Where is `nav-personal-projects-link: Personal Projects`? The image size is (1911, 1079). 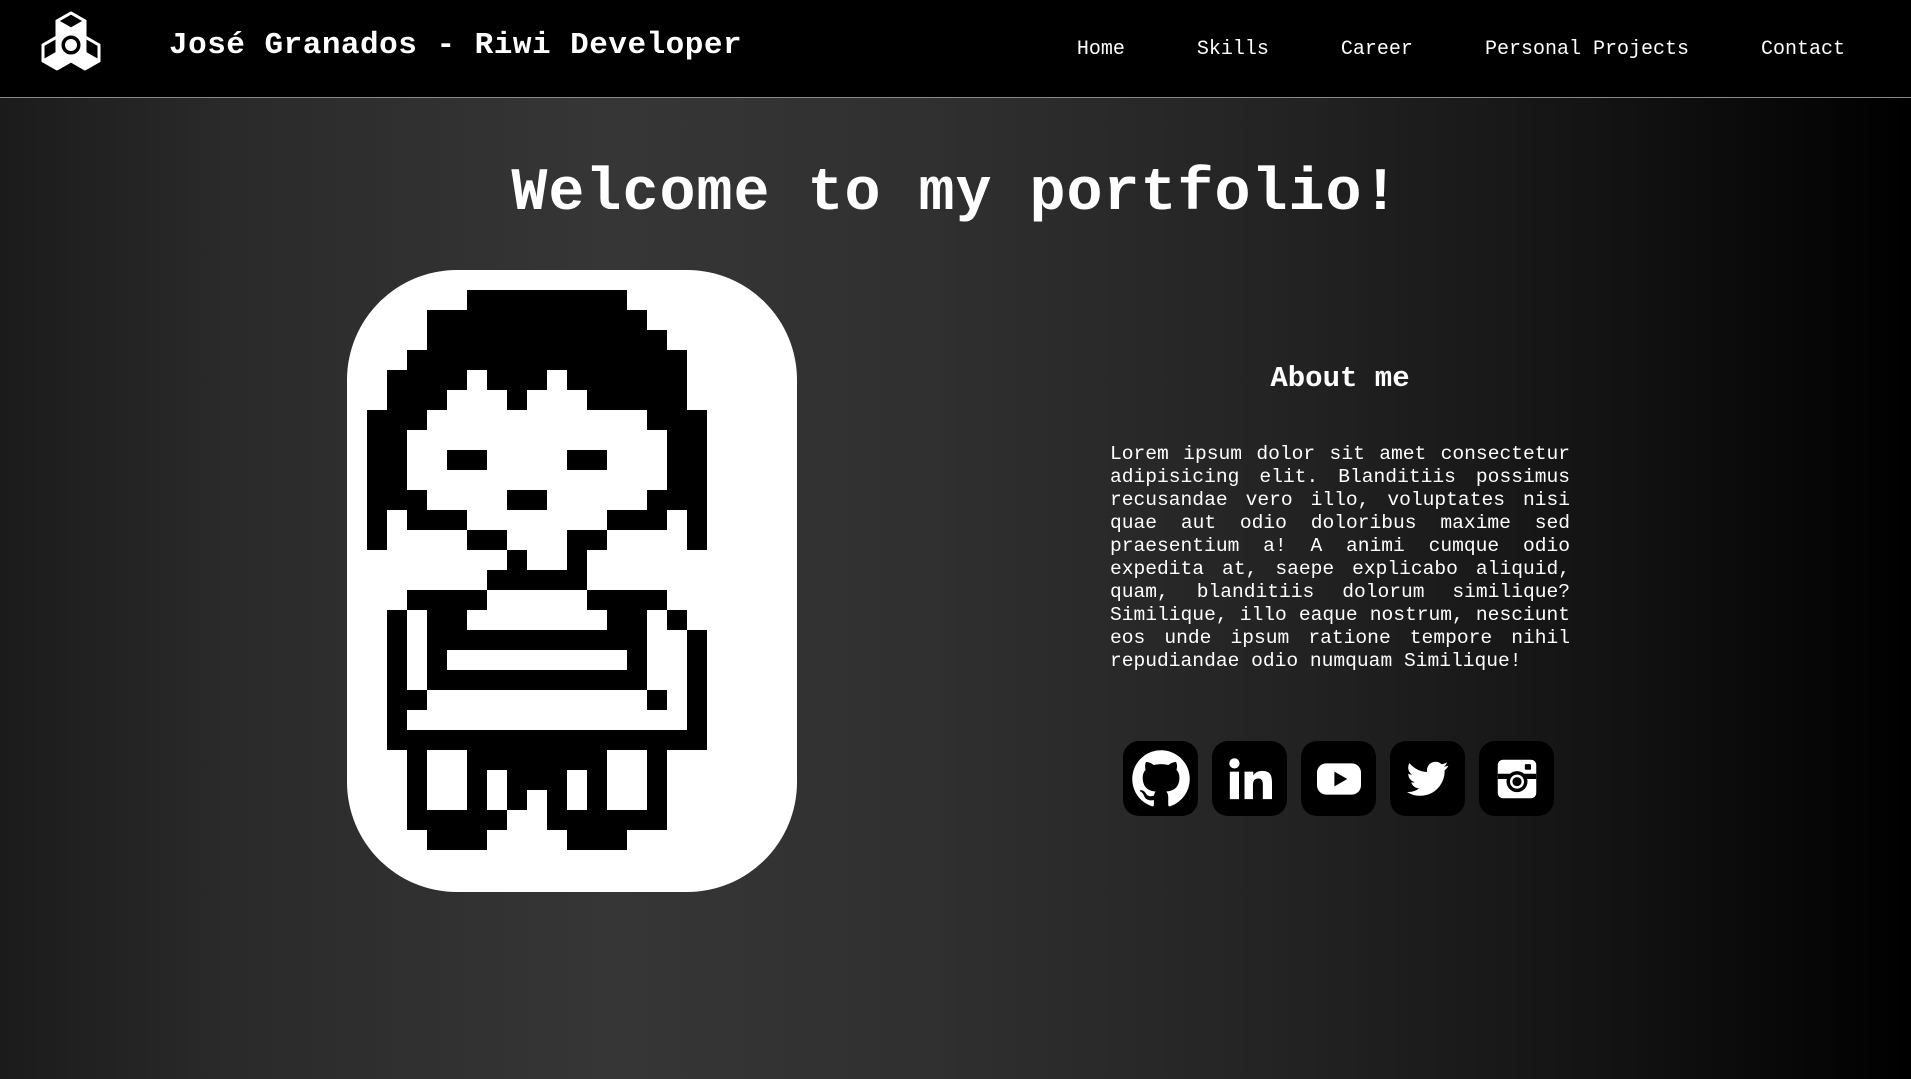 nav-personal-projects-link: Personal Projects is located at coordinates (1587, 49).